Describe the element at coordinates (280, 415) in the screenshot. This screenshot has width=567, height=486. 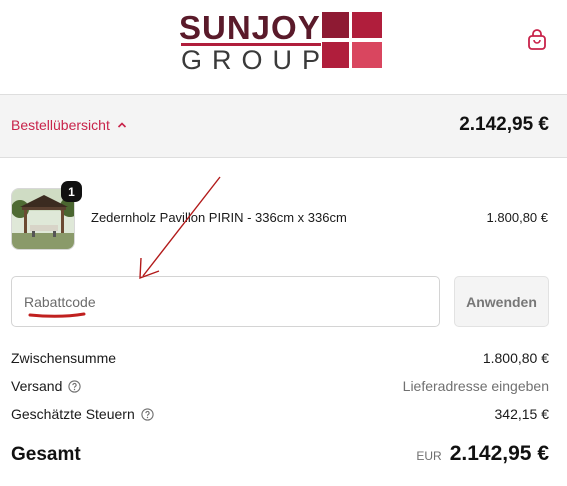
I see `tax-row: Geschätzte Steuern 342,15 €` at that location.